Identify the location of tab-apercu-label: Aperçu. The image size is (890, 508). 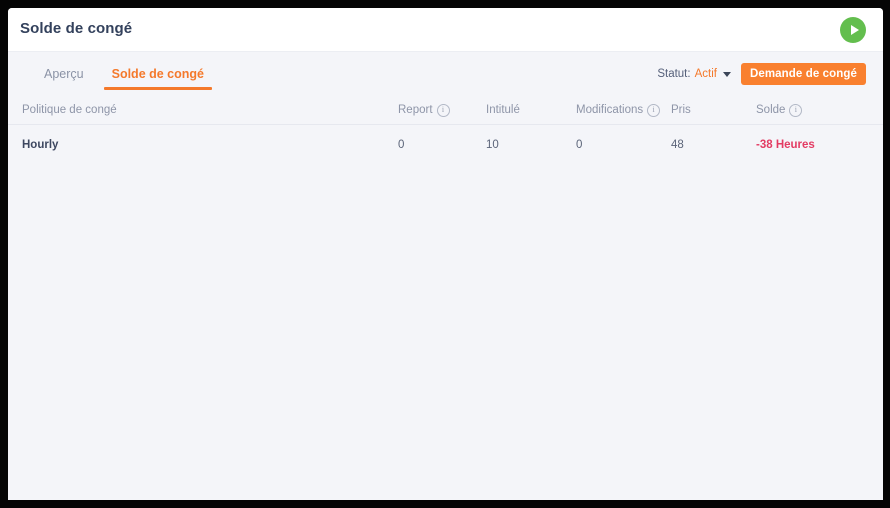
(64, 74).